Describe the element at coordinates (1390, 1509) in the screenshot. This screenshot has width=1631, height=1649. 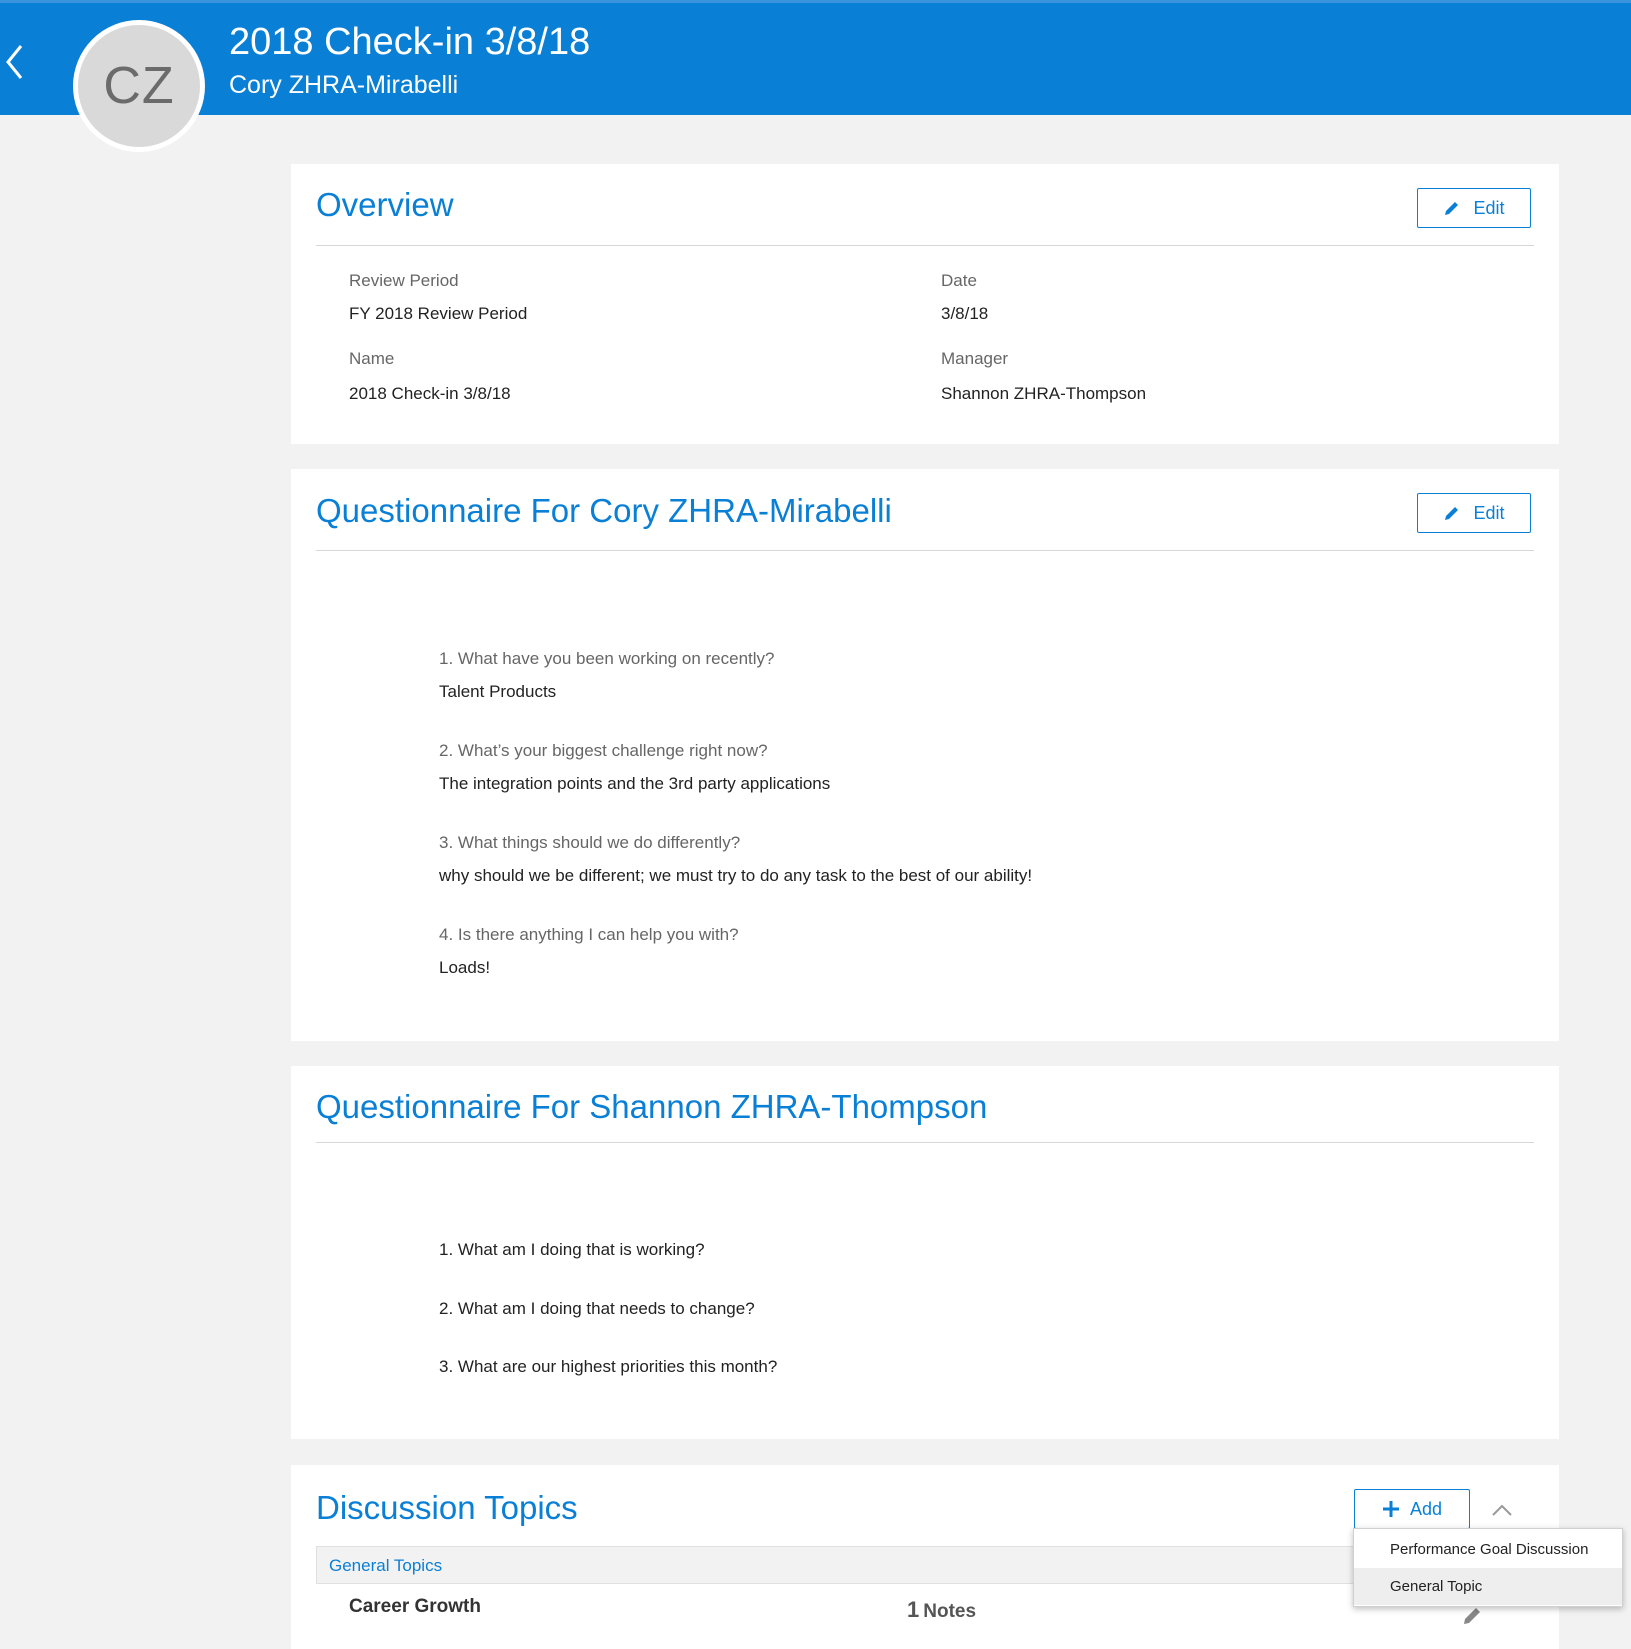
I see `plus-icon` at that location.